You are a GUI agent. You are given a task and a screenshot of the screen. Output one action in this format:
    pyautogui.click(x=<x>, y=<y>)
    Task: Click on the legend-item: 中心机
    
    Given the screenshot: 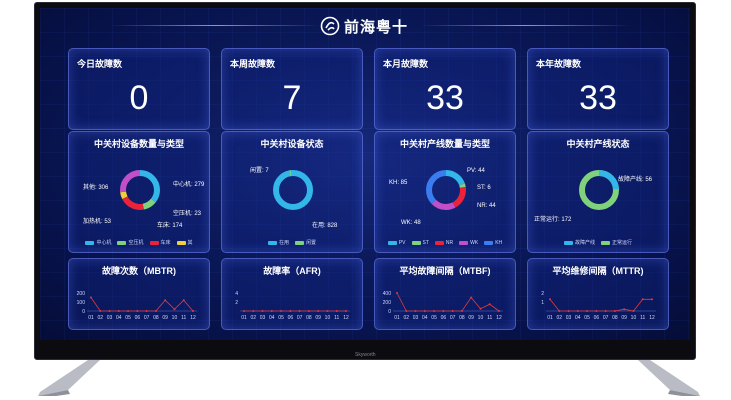 What is the action you would take?
    pyautogui.click(x=98, y=242)
    